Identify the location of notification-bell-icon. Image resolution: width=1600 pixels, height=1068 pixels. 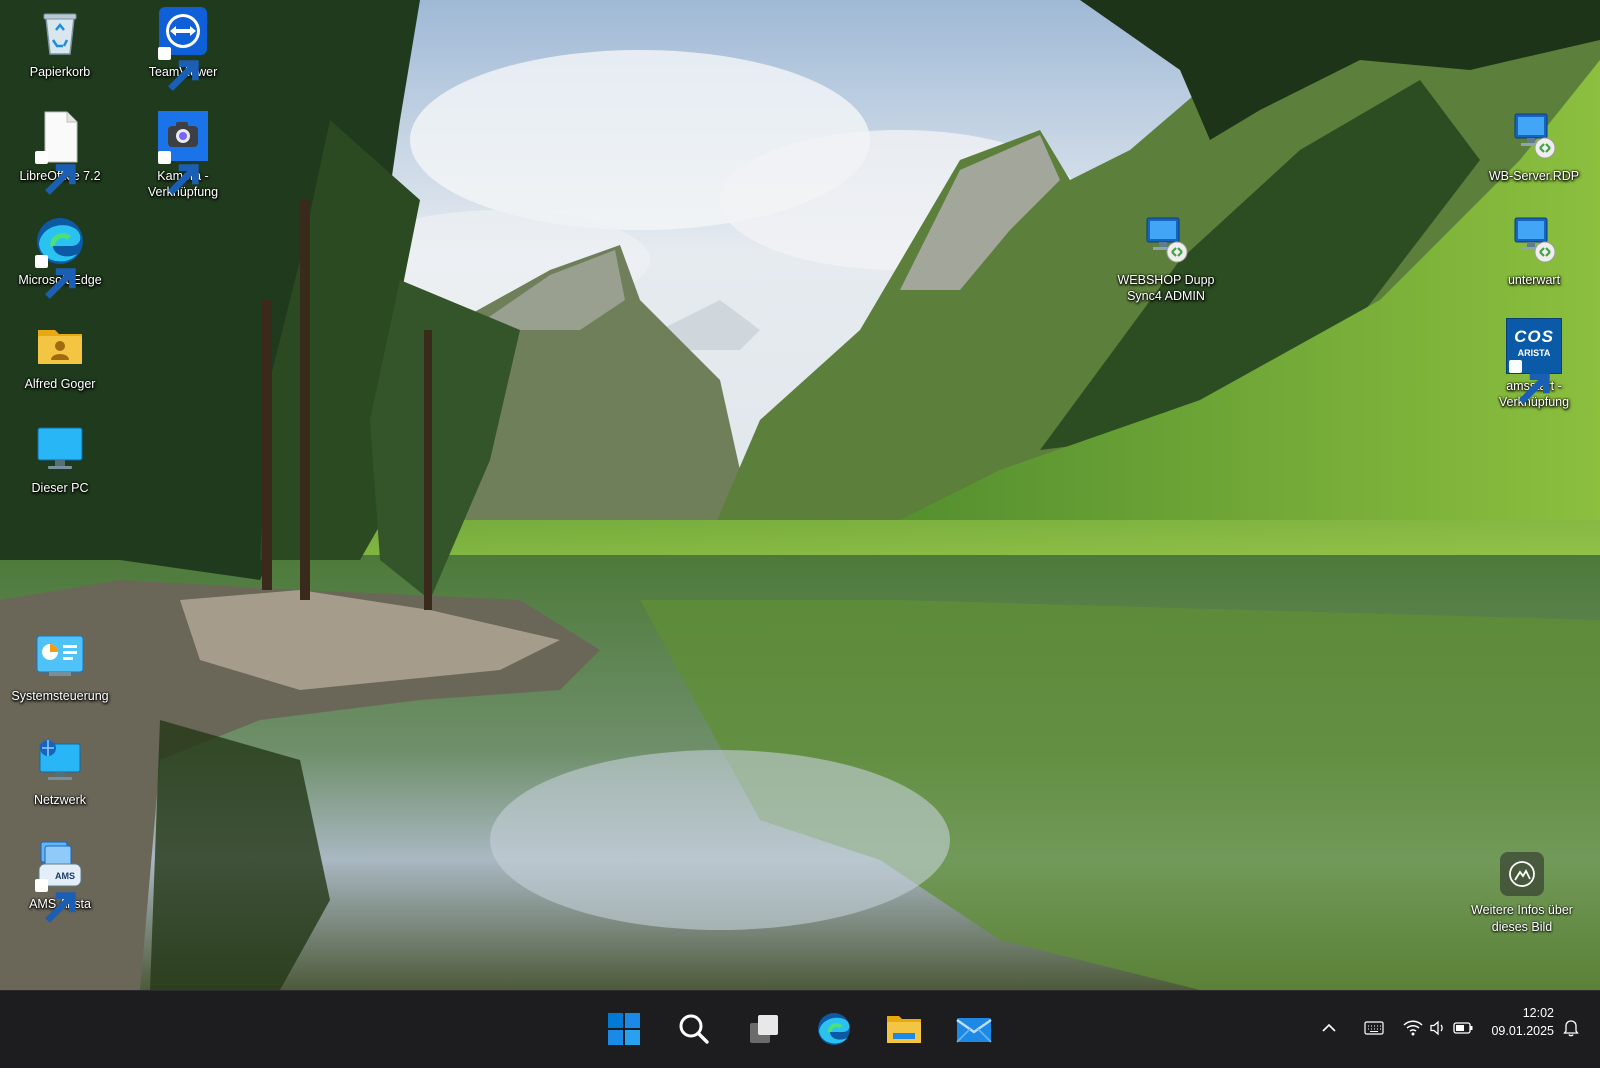
(1571, 1028).